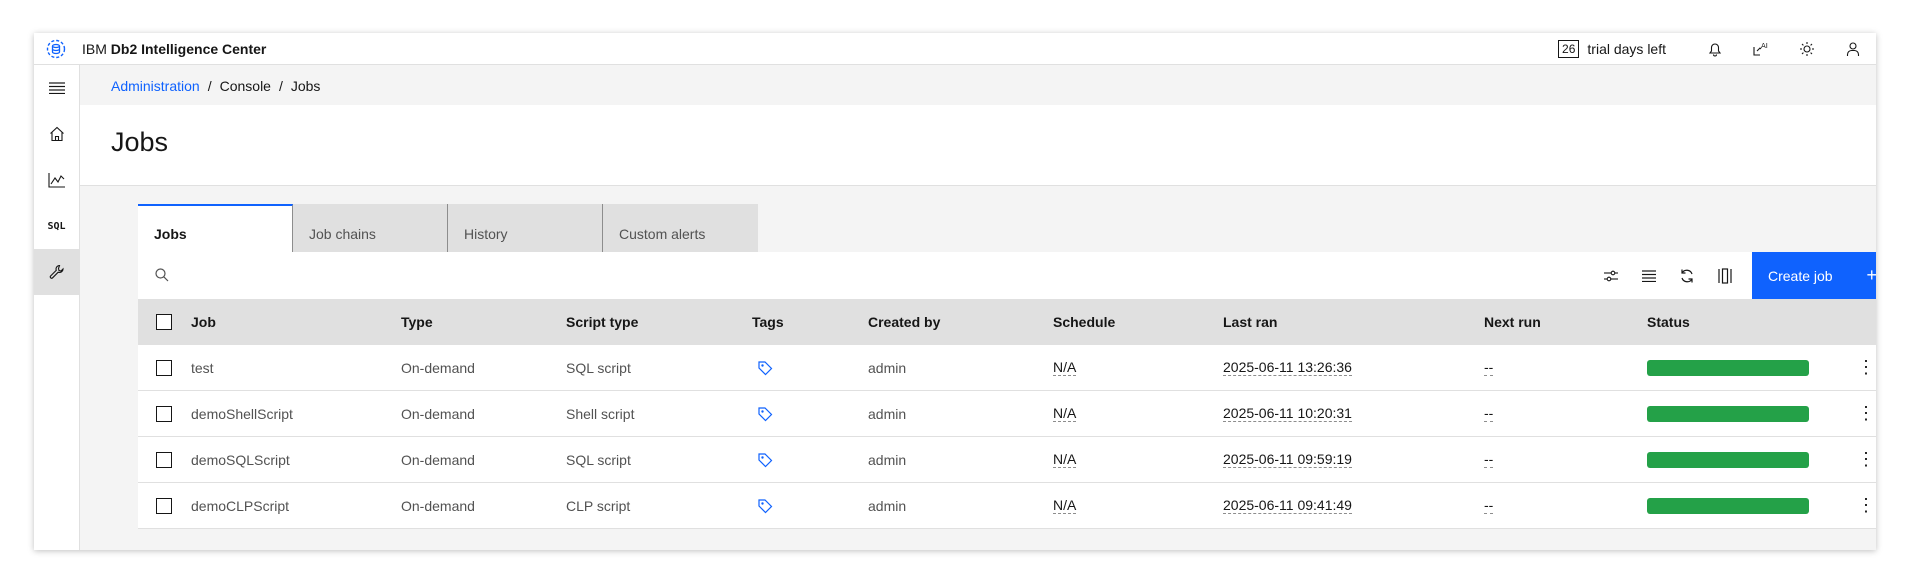  What do you see at coordinates (1287, 367) in the screenshot?
I see `cell-last-ran: 2025-06-11 13:26:36` at bounding box center [1287, 367].